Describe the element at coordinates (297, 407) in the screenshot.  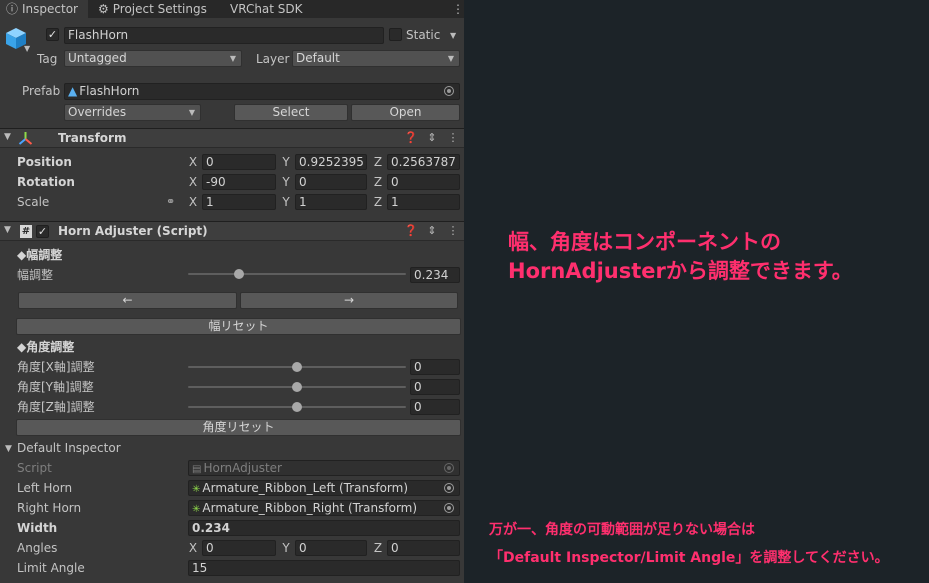
I see `angle-z-slider-knob` at that location.